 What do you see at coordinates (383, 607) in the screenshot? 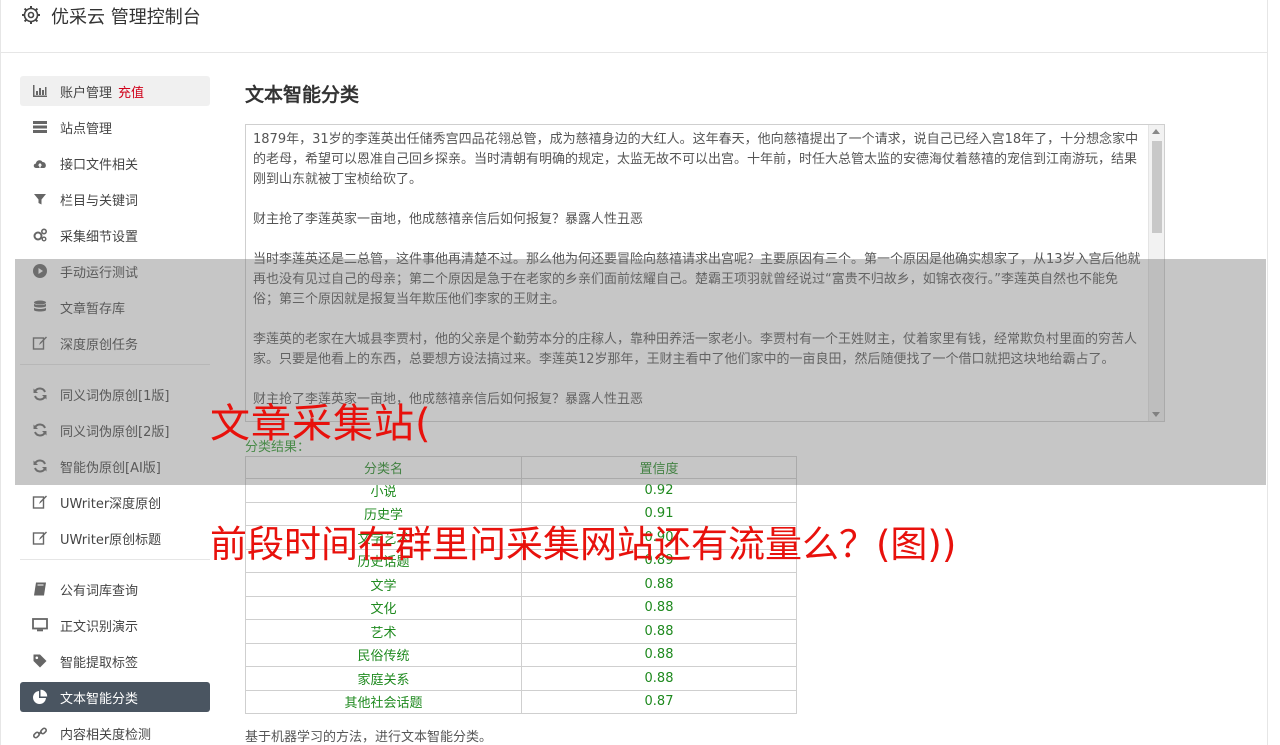
I see `category-cell: 文化` at bounding box center [383, 607].